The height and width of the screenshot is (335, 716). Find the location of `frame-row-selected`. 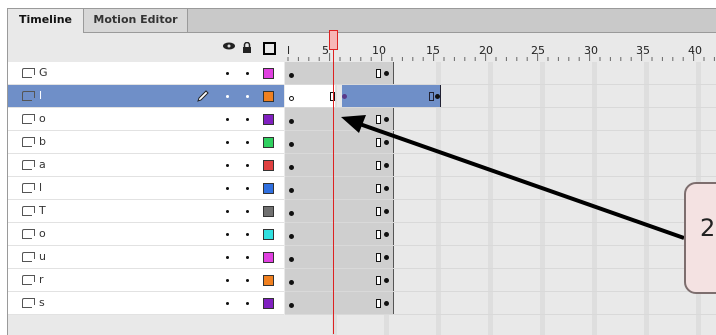

frame-row-selected is located at coordinates (500, 96).